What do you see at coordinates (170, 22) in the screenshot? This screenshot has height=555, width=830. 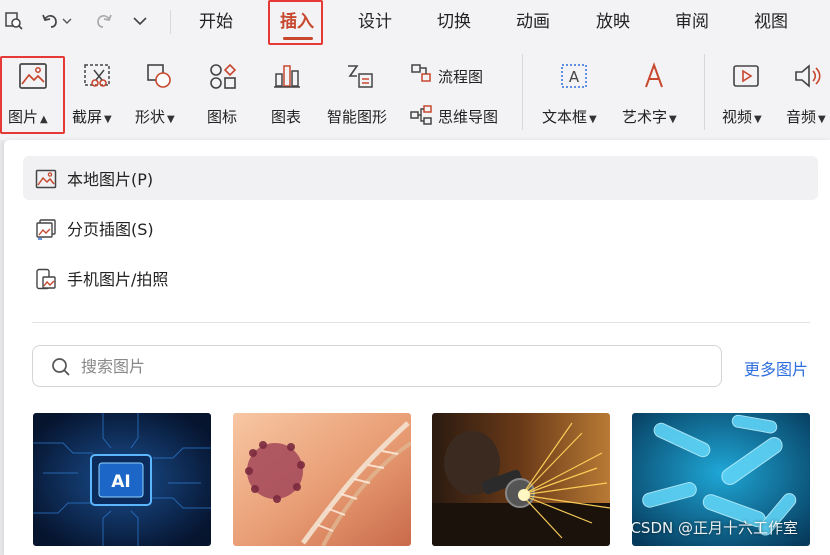 I see `toolbar-separator` at bounding box center [170, 22].